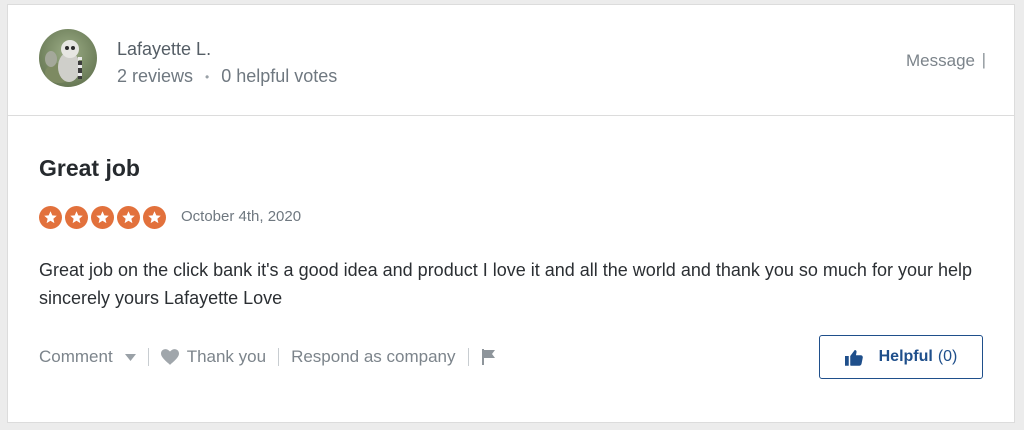 Image resolution: width=1024 pixels, height=430 pixels. I want to click on review-title: Great job, so click(89, 168).